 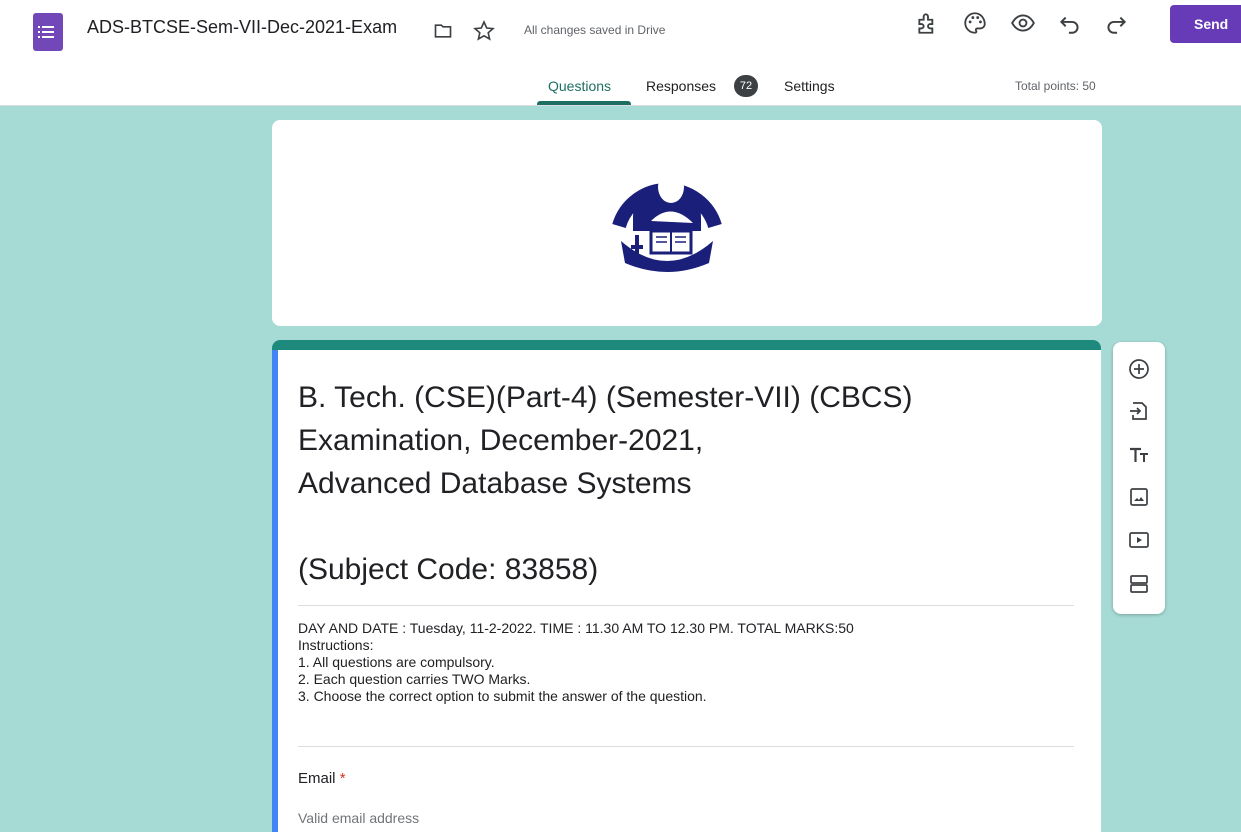 I want to click on email-question-label: Email *, so click(x=322, y=778).